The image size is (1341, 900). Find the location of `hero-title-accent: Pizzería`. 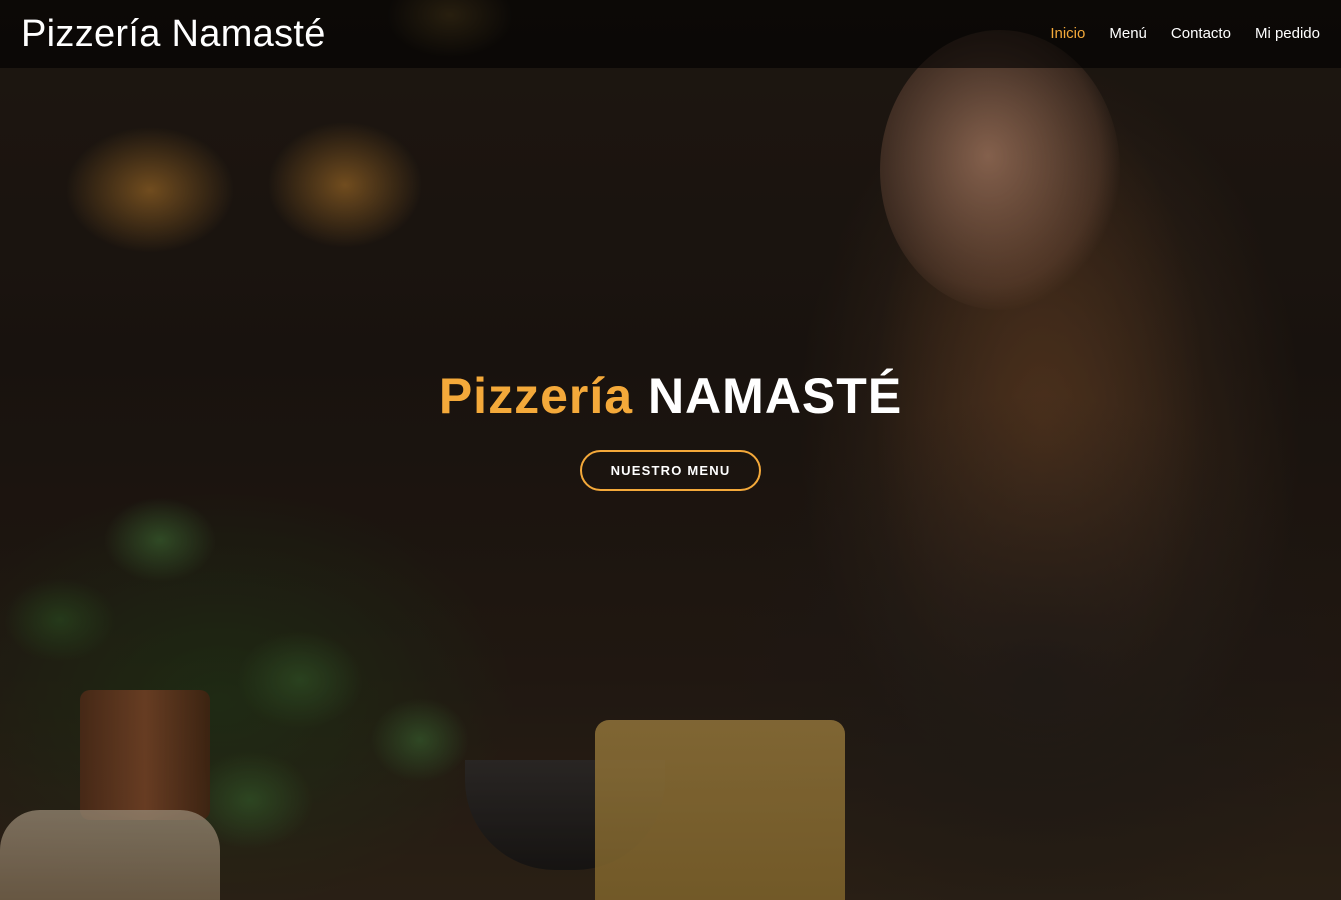

hero-title-accent: Pizzería is located at coordinates (536, 396).